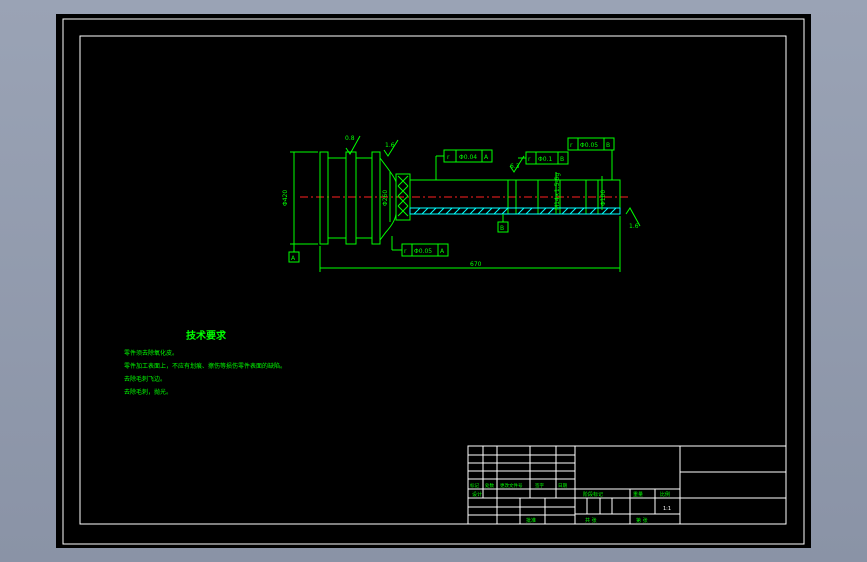 The height and width of the screenshot is (562, 867). I want to click on tb-count-label: 处数, so click(489, 485).